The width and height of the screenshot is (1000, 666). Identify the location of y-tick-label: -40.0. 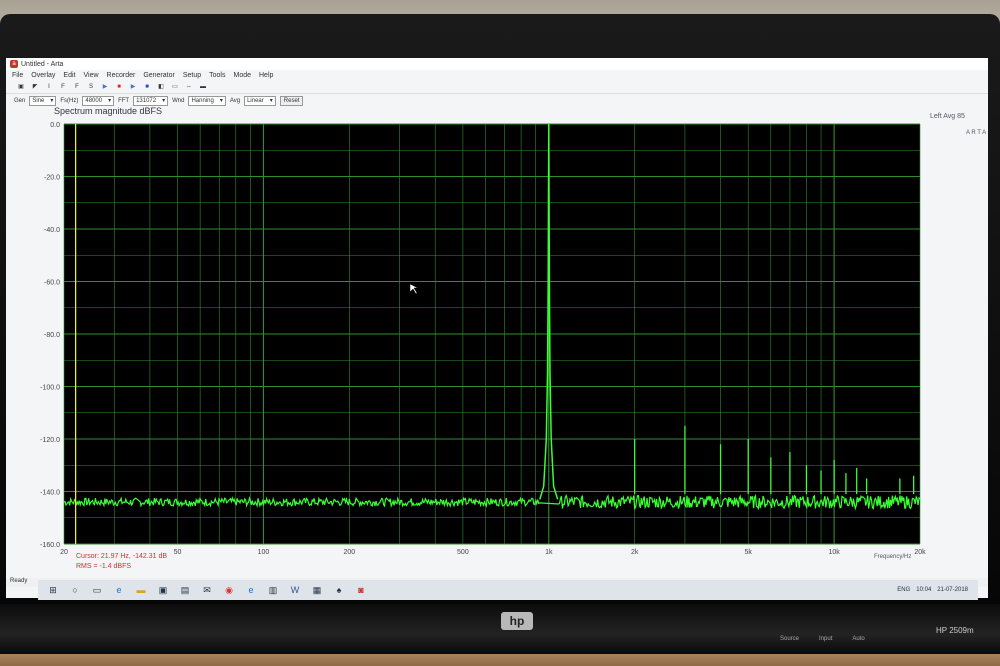
(52, 230).